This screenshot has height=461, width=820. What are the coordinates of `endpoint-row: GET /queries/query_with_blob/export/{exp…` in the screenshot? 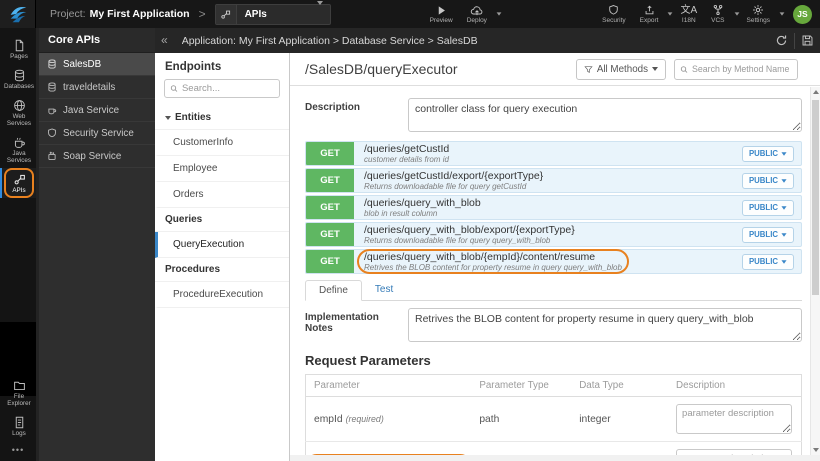 It's located at (553, 234).